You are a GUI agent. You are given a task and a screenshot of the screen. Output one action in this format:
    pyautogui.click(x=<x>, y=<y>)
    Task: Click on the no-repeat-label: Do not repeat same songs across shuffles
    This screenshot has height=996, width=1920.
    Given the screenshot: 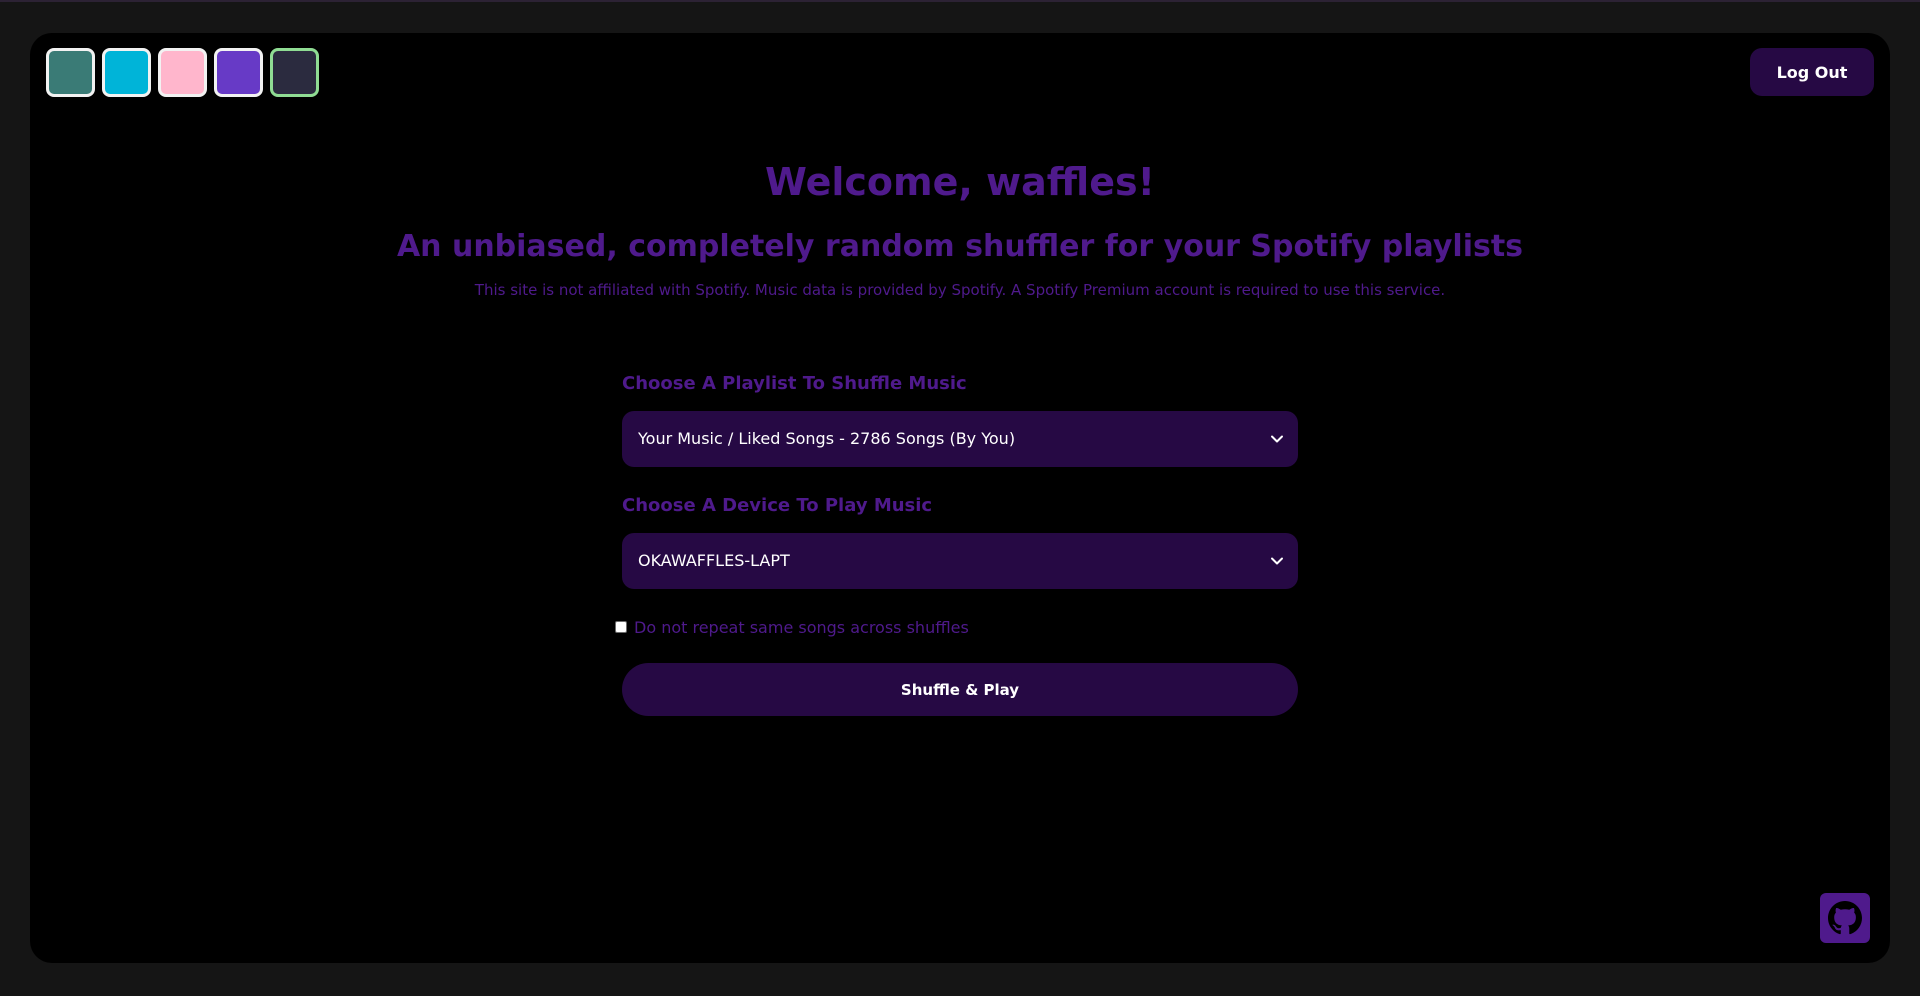 What is the action you would take?
    pyautogui.click(x=801, y=627)
    